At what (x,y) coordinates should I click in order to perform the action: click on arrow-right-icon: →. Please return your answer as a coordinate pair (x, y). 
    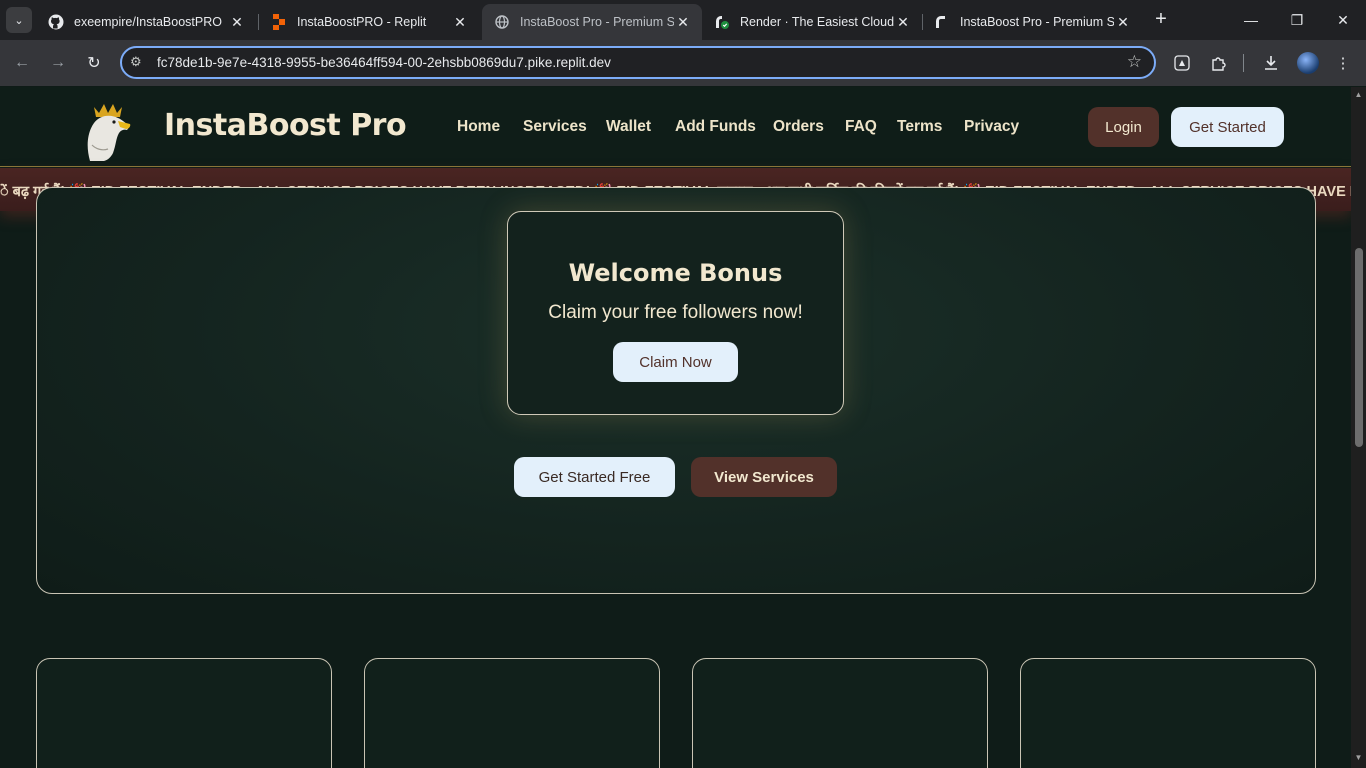
    Looking at the image, I should click on (58, 62).